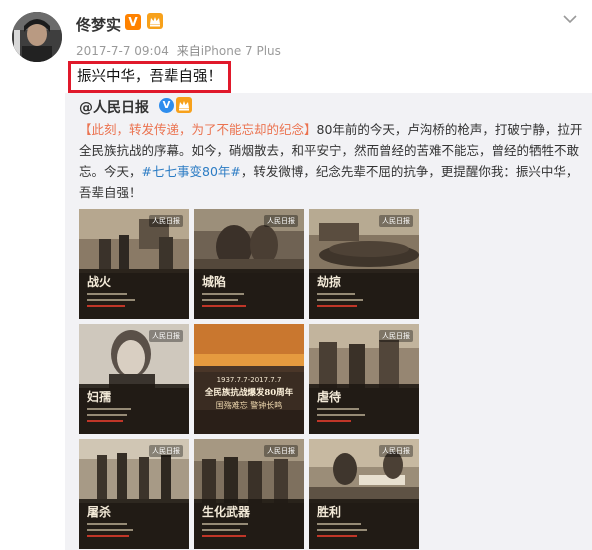 The height and width of the screenshot is (550, 592). I want to click on post-text: 振兴中华，吾辈自强！, so click(149, 77).